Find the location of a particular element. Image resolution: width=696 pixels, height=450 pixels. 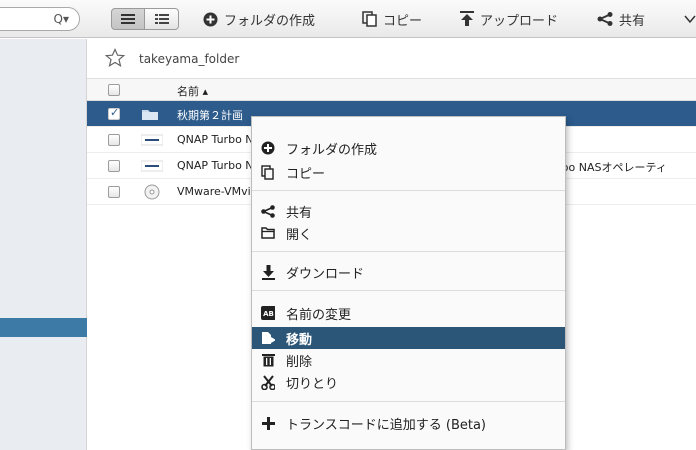

menu-item-download: ダウンロード is located at coordinates (408, 272).